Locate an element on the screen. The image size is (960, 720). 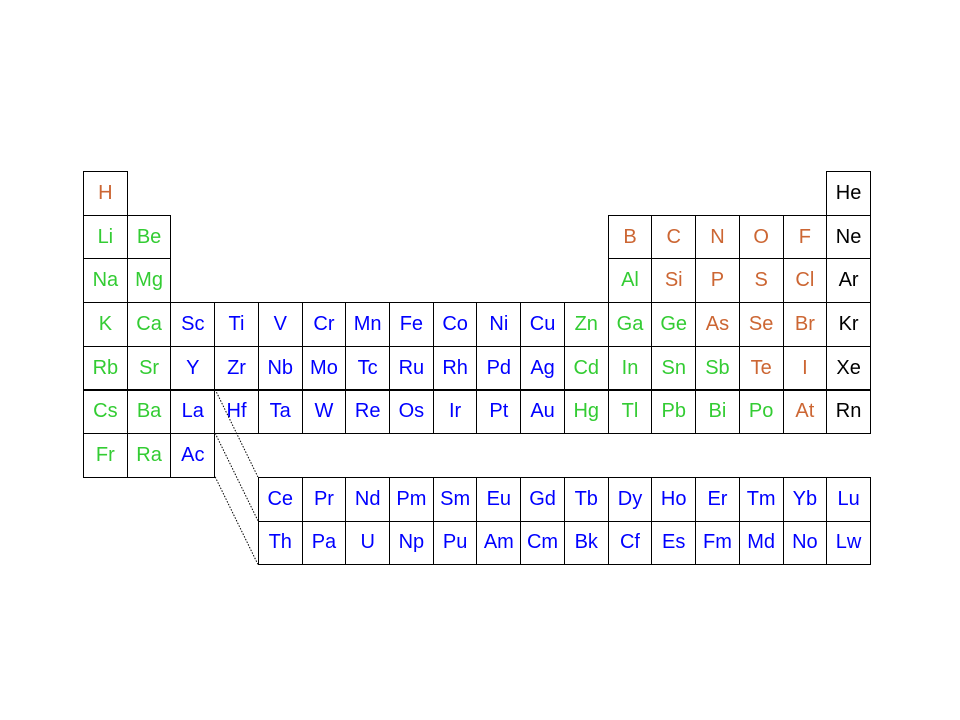
f-block-connector-lines is located at coordinates (236, 477).